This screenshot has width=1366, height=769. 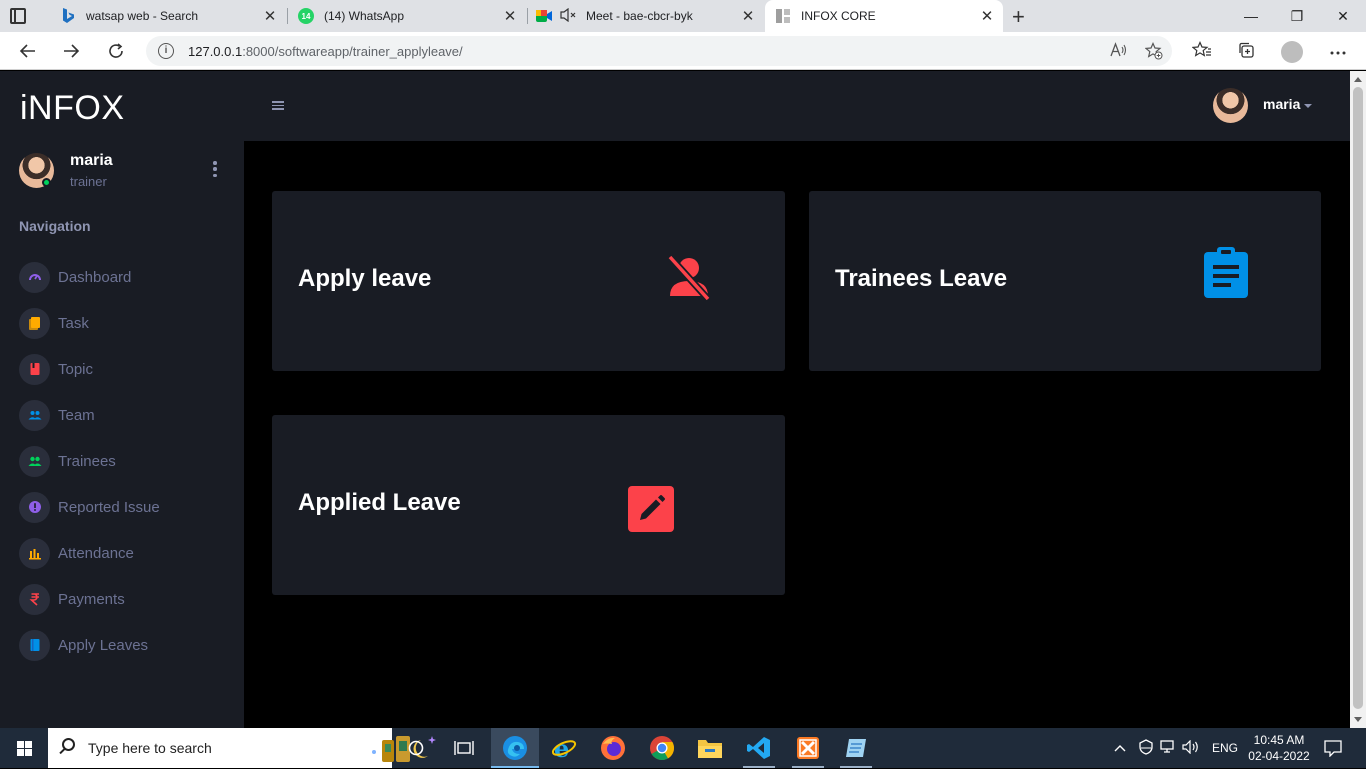 I want to click on chrome-icon, so click(x=662, y=748).